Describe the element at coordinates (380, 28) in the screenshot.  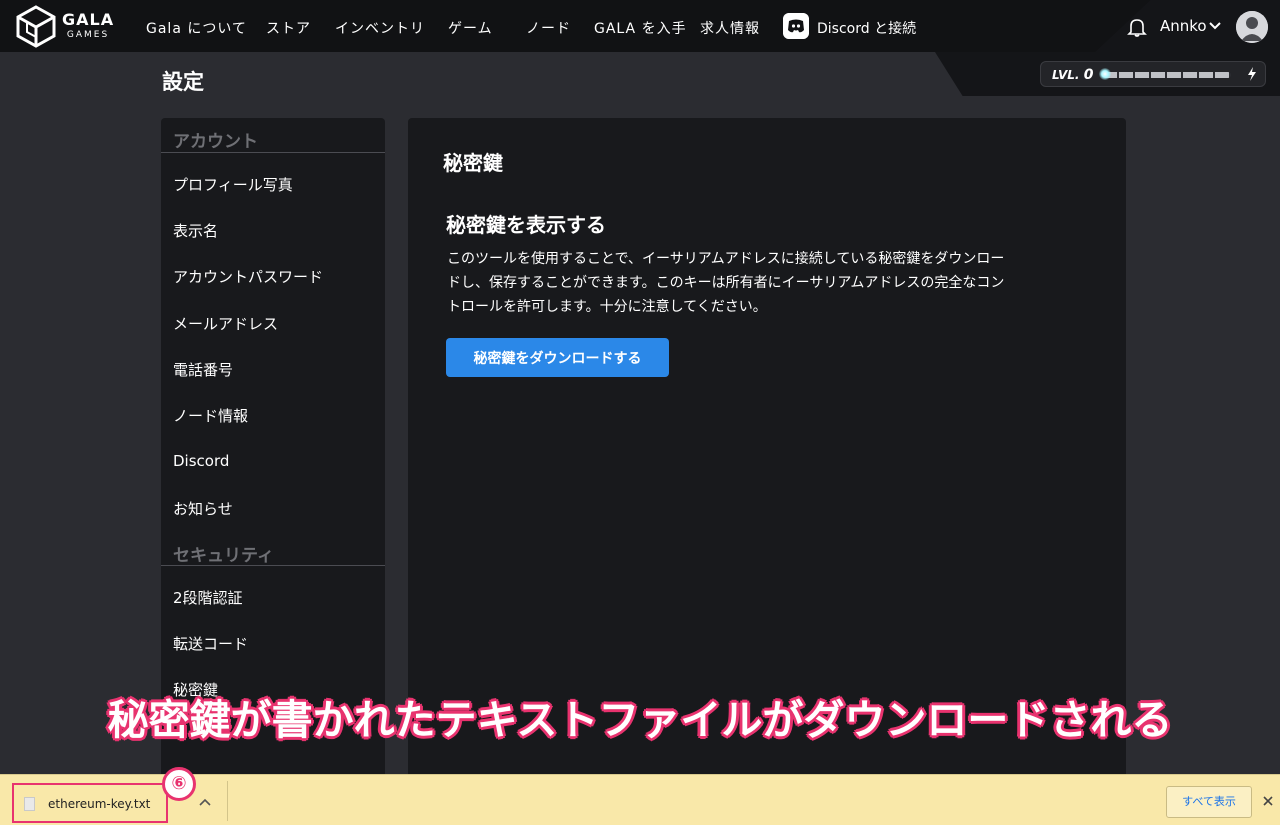
I see `nav-inventory: インベントリ` at that location.